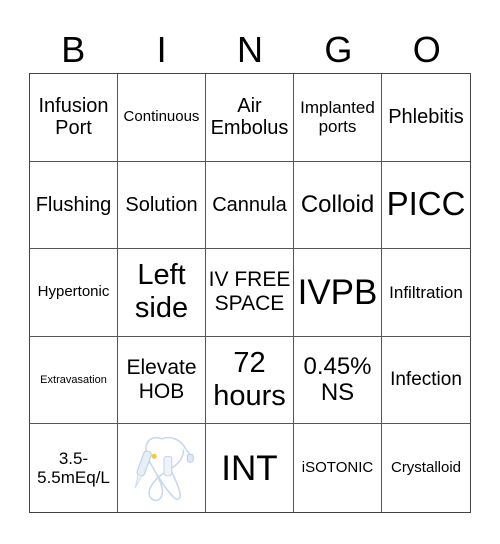  I want to click on bingo-cell: INT, so click(250, 468).